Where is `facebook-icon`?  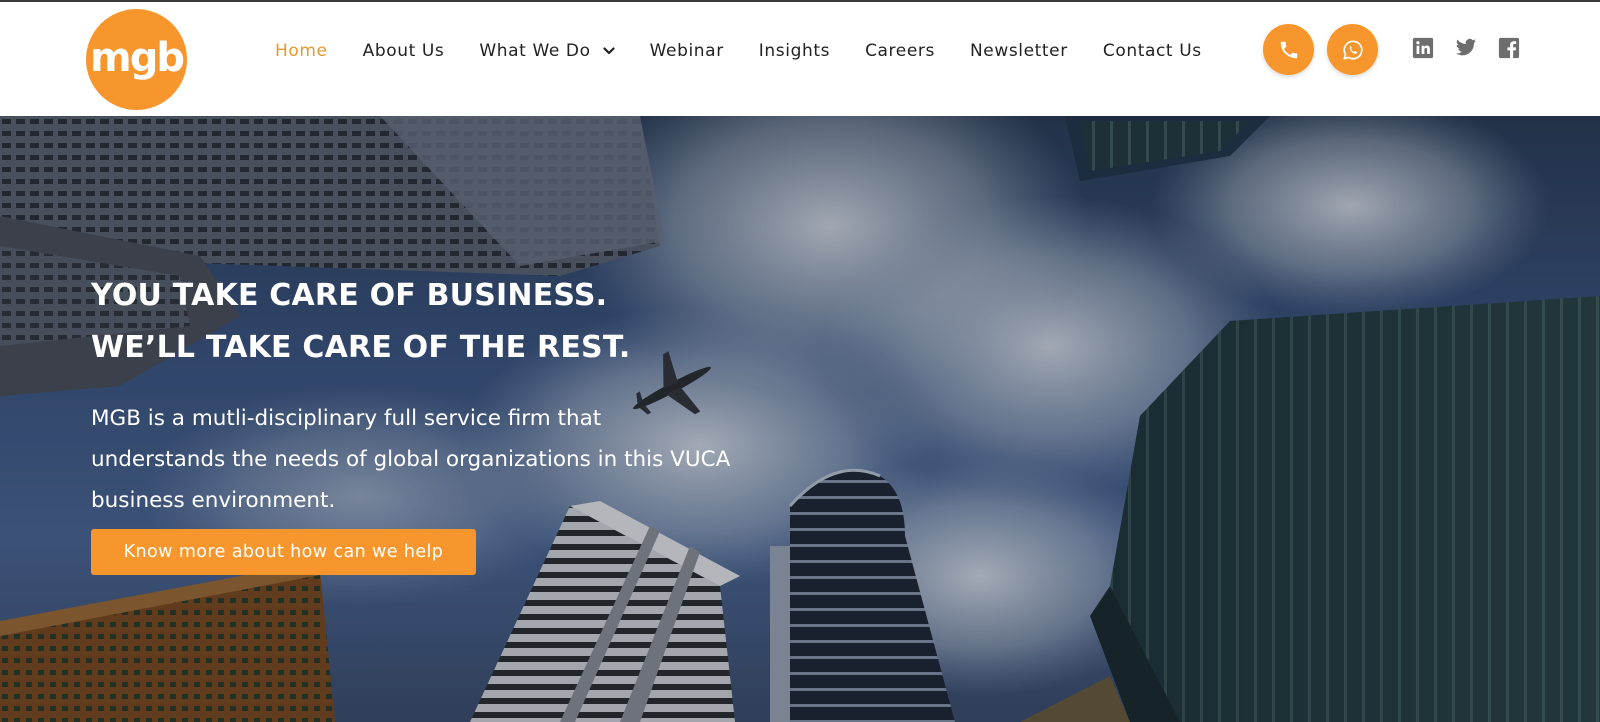
facebook-icon is located at coordinates (1509, 48).